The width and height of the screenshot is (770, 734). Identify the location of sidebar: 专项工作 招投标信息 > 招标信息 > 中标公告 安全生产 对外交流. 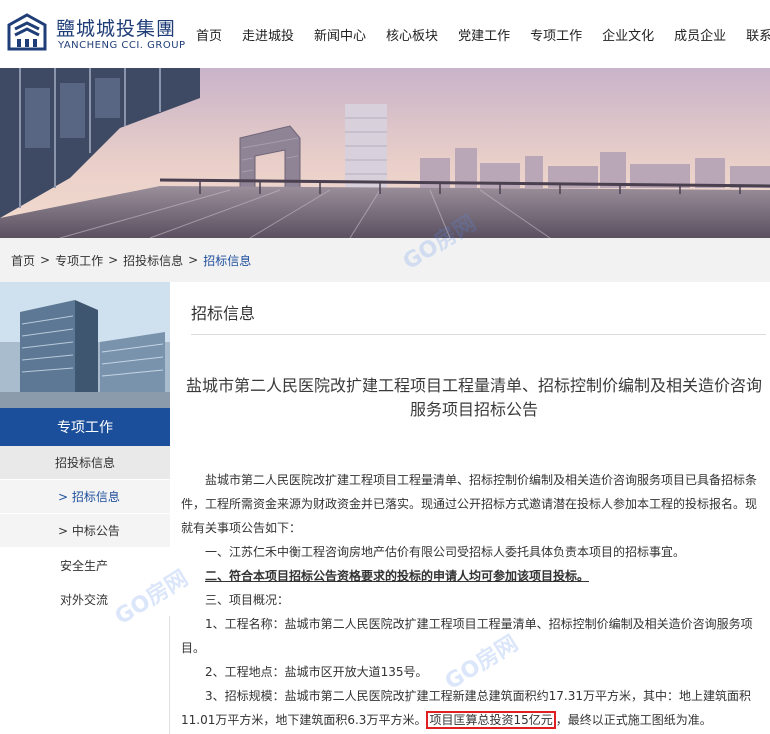
(85, 508).